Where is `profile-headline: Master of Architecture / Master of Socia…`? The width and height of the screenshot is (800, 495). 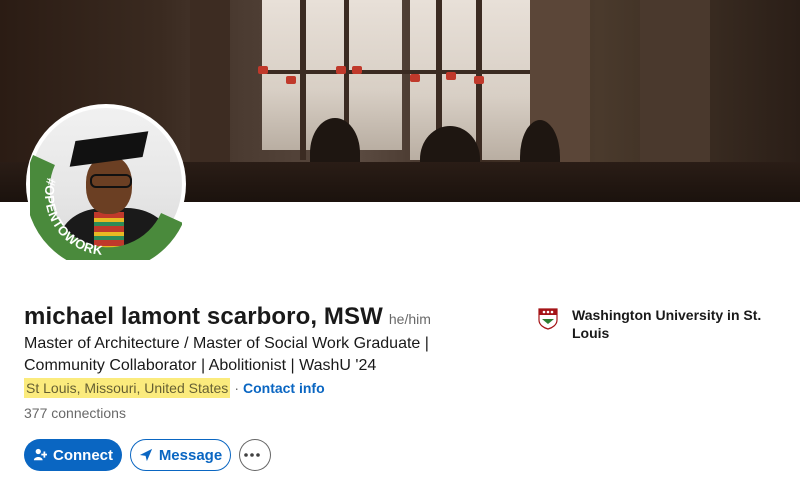
profile-headline: Master of Architecture / Master of Socia… is located at coordinates (226, 354).